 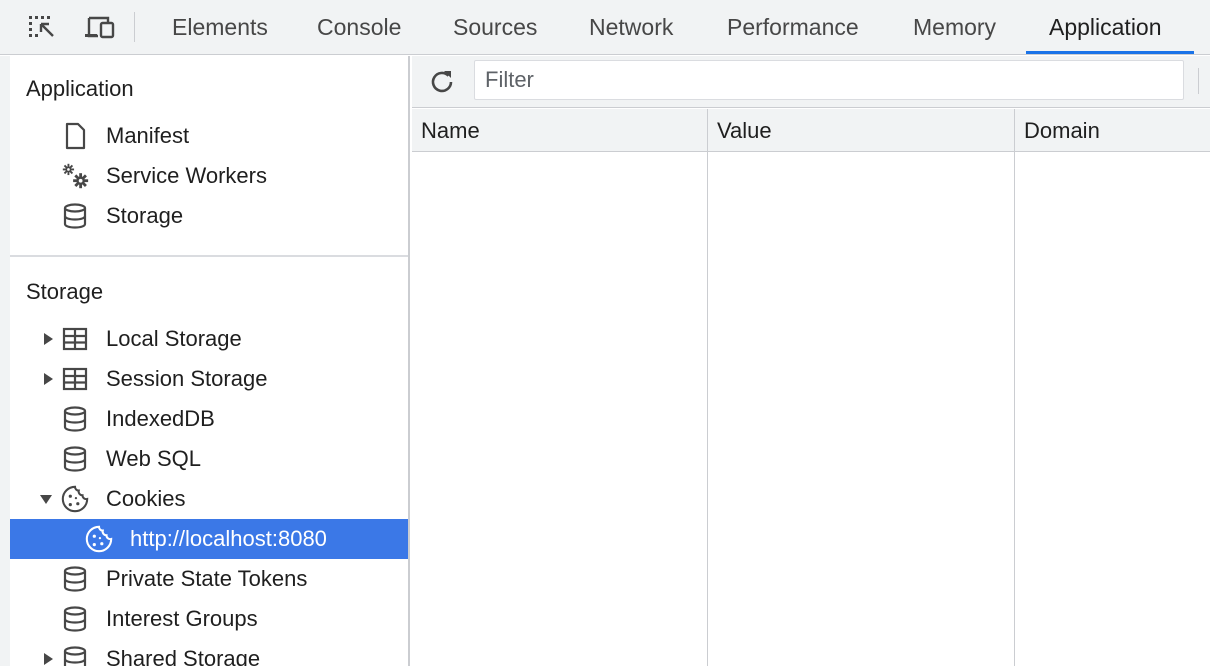 What do you see at coordinates (209, 256) in the screenshot?
I see `section-divider` at bounding box center [209, 256].